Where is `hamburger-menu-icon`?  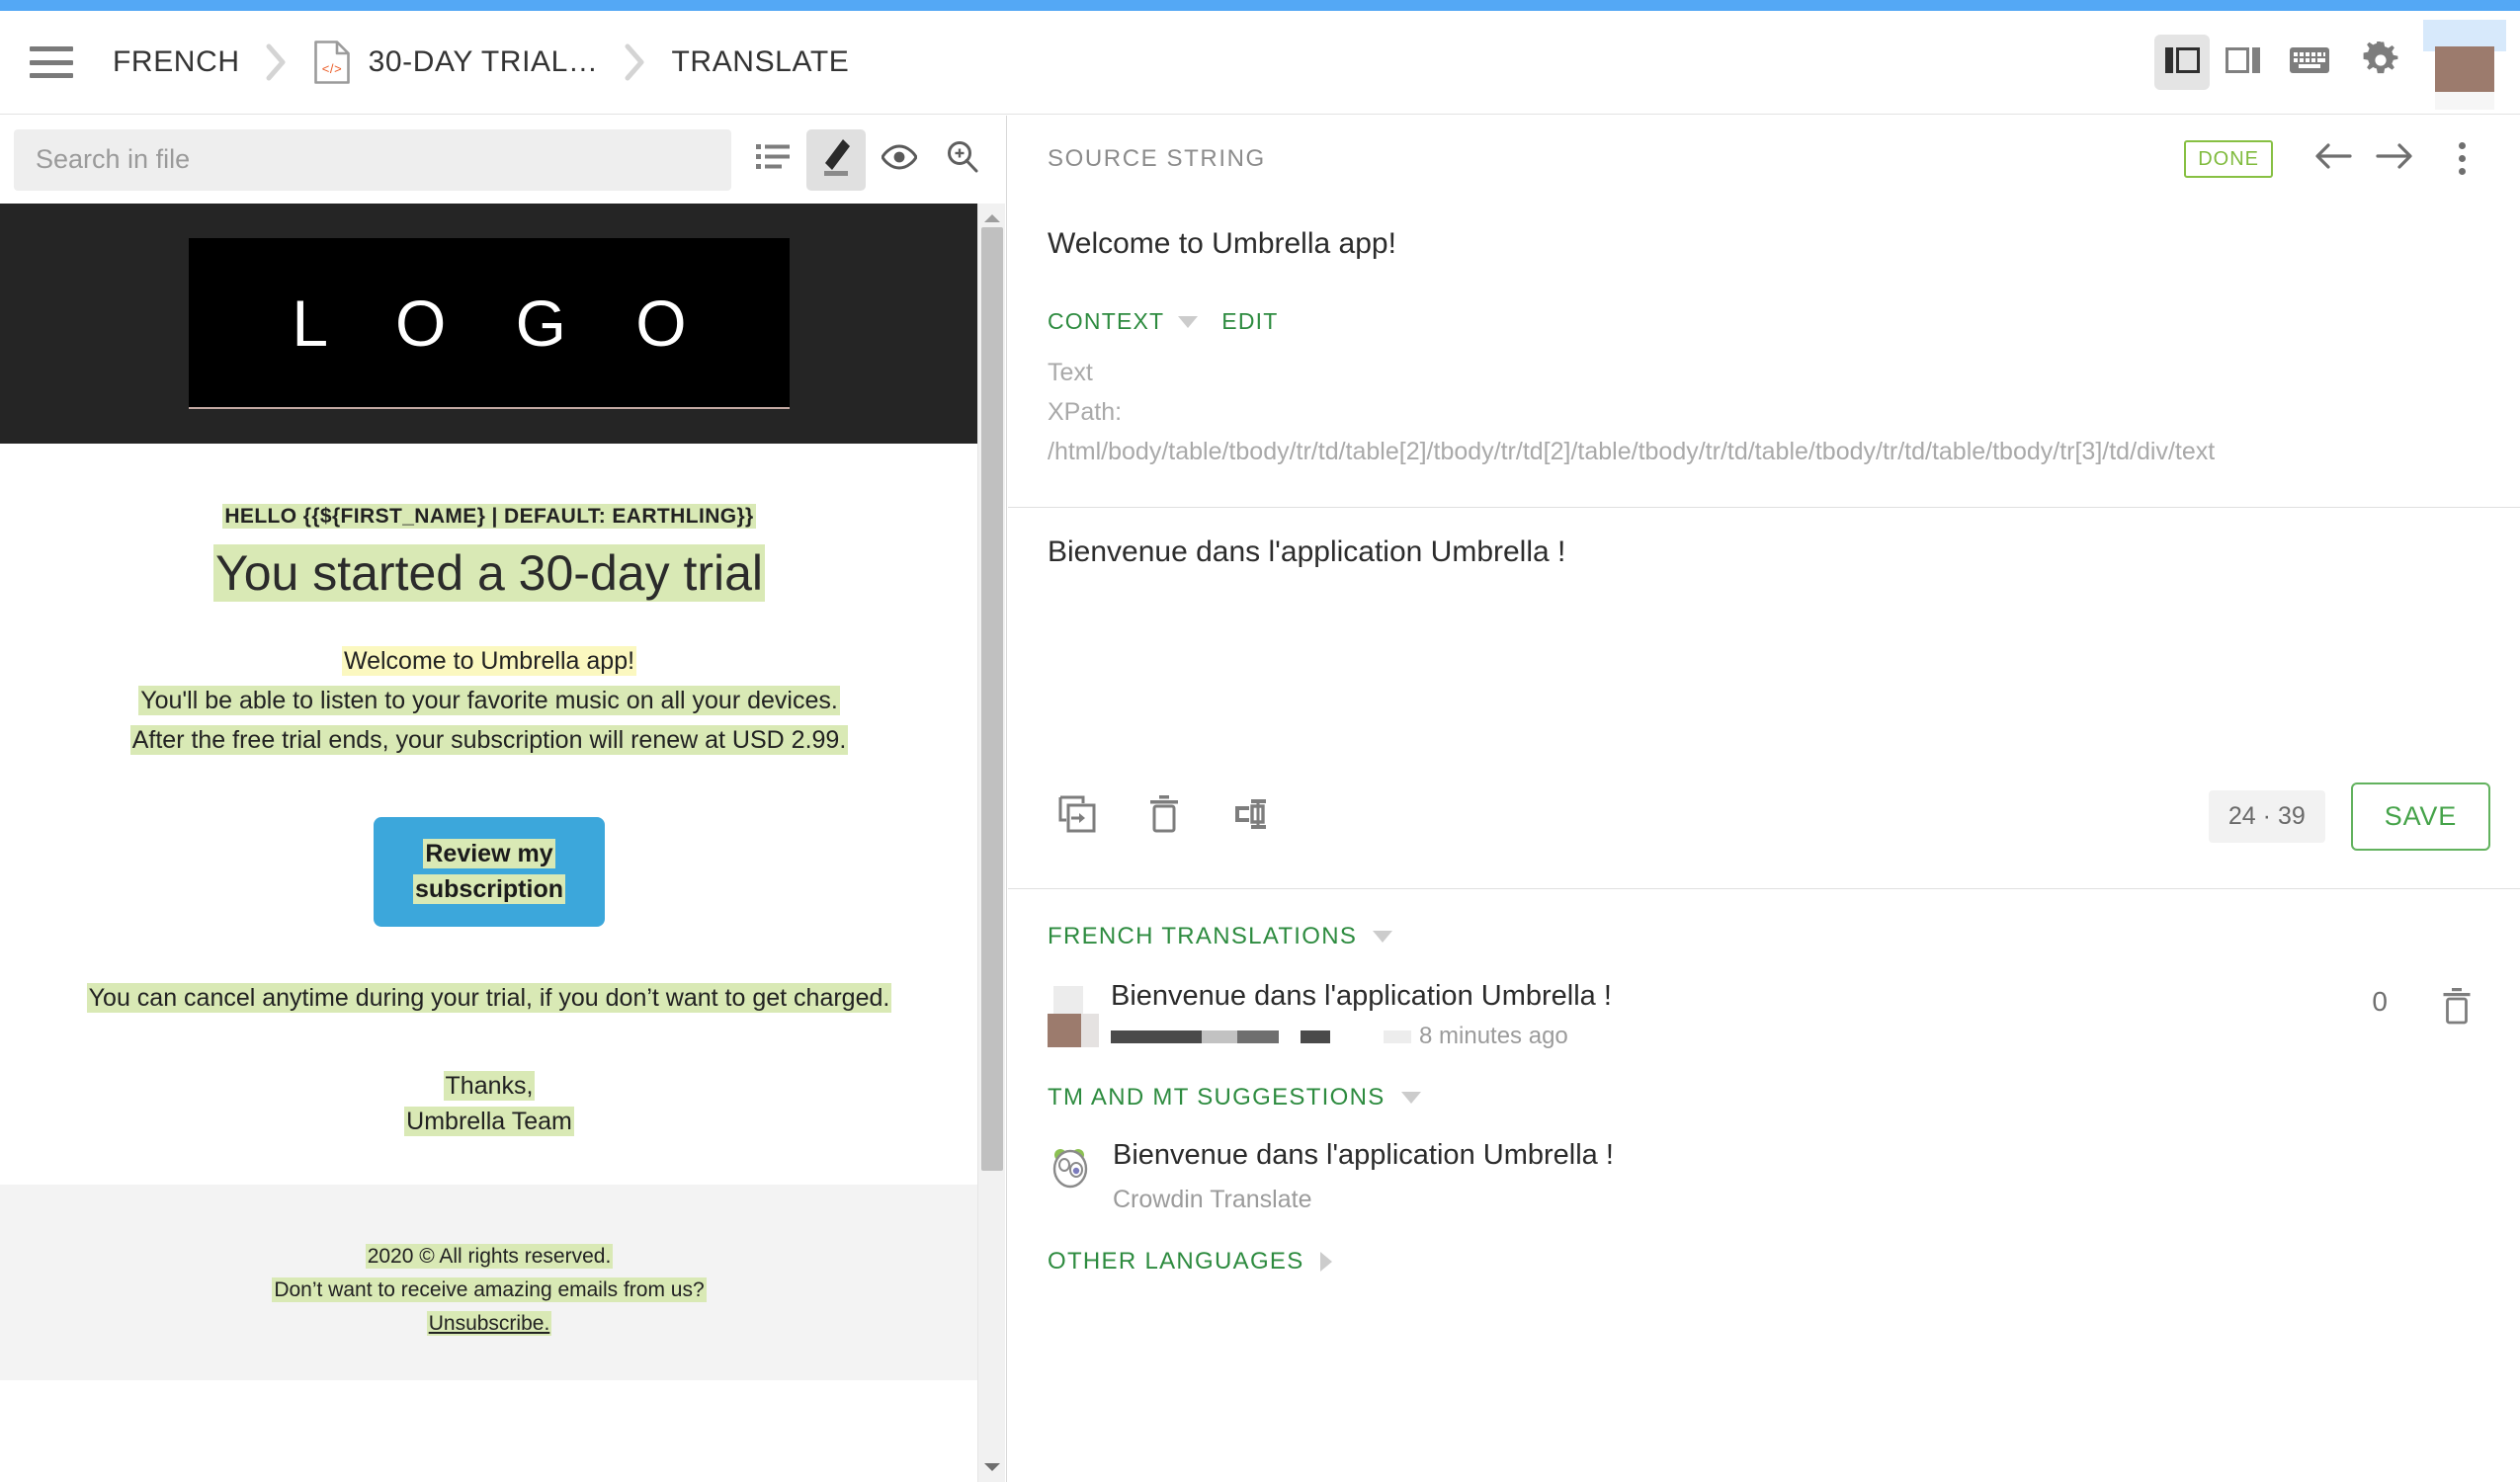
hamburger-menu-icon is located at coordinates (51, 62).